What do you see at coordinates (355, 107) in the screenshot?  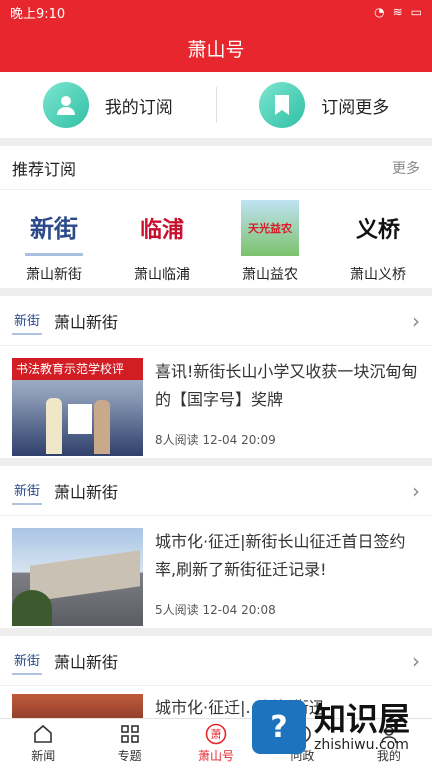 I see `subscribe-more-label: 订阅更多` at bounding box center [355, 107].